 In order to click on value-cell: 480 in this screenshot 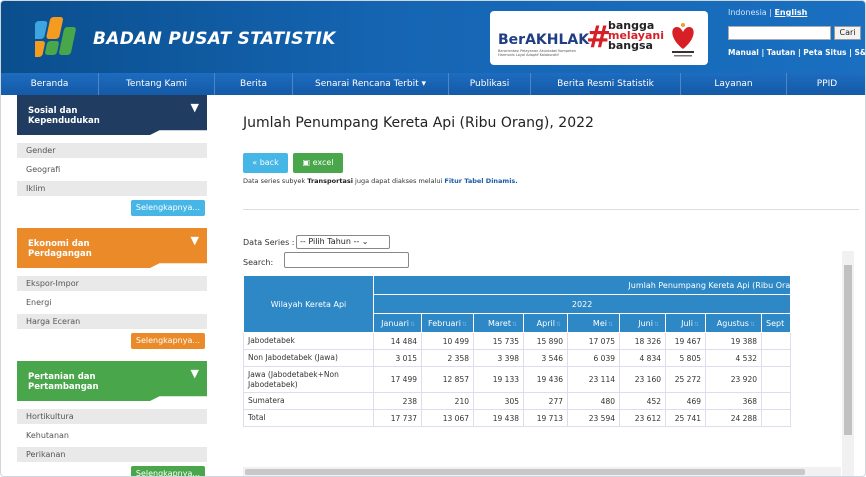, I will do `click(593, 401)`.